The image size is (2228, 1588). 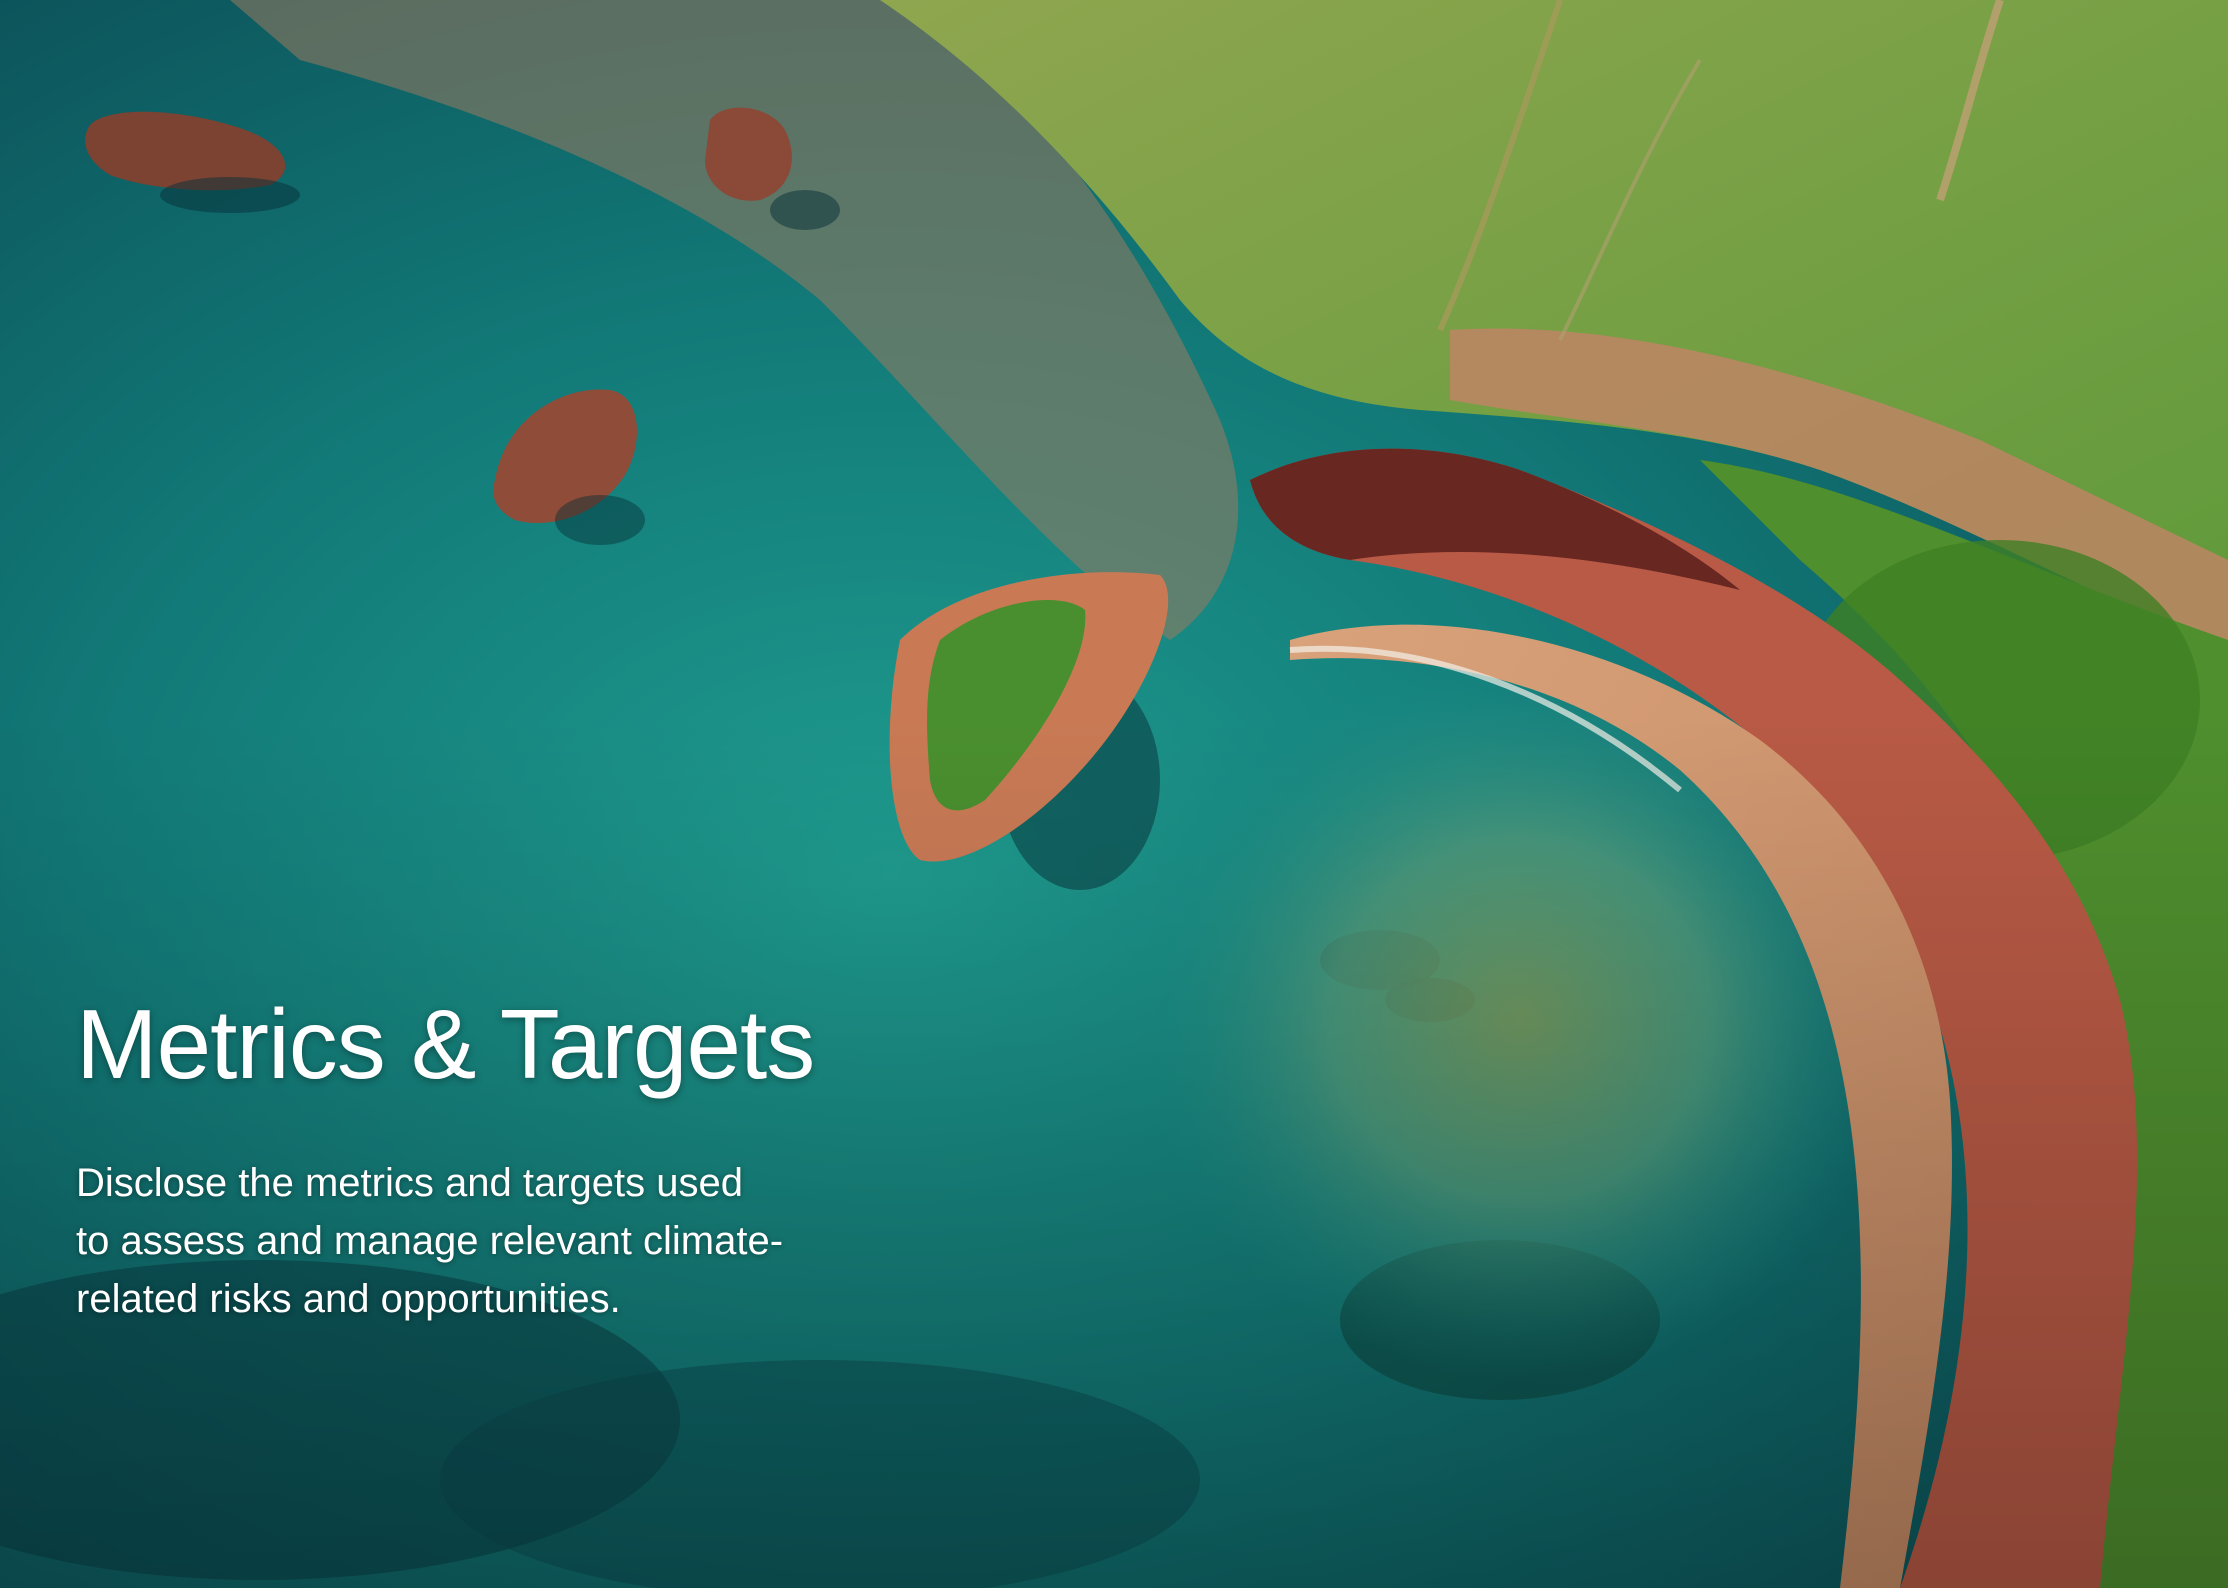 I want to click on description-line: related risks and opportunities., so click(x=348, y=1299).